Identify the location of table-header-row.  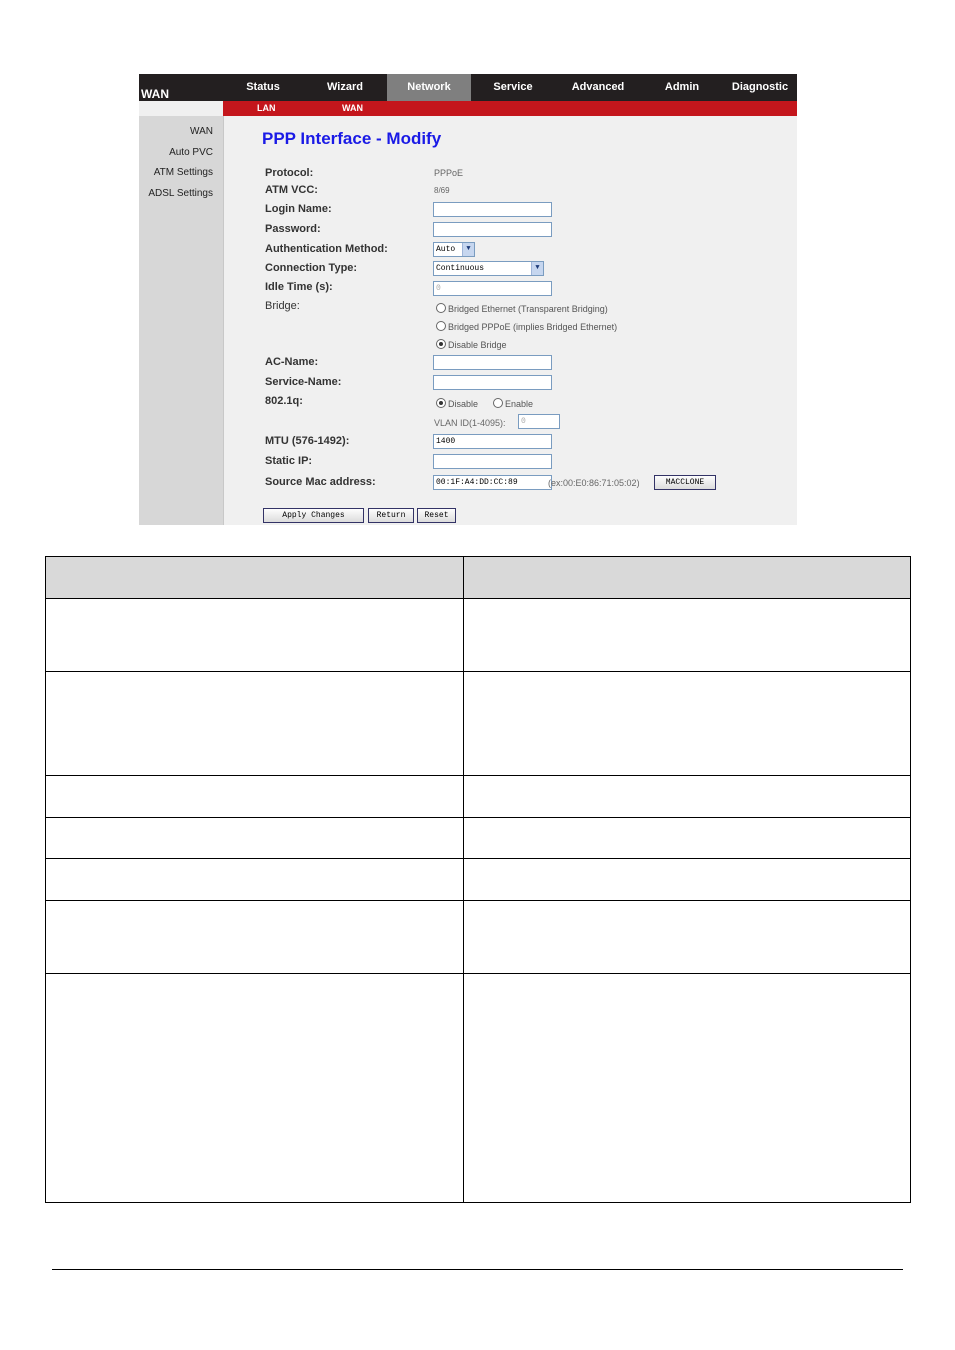
(478, 577).